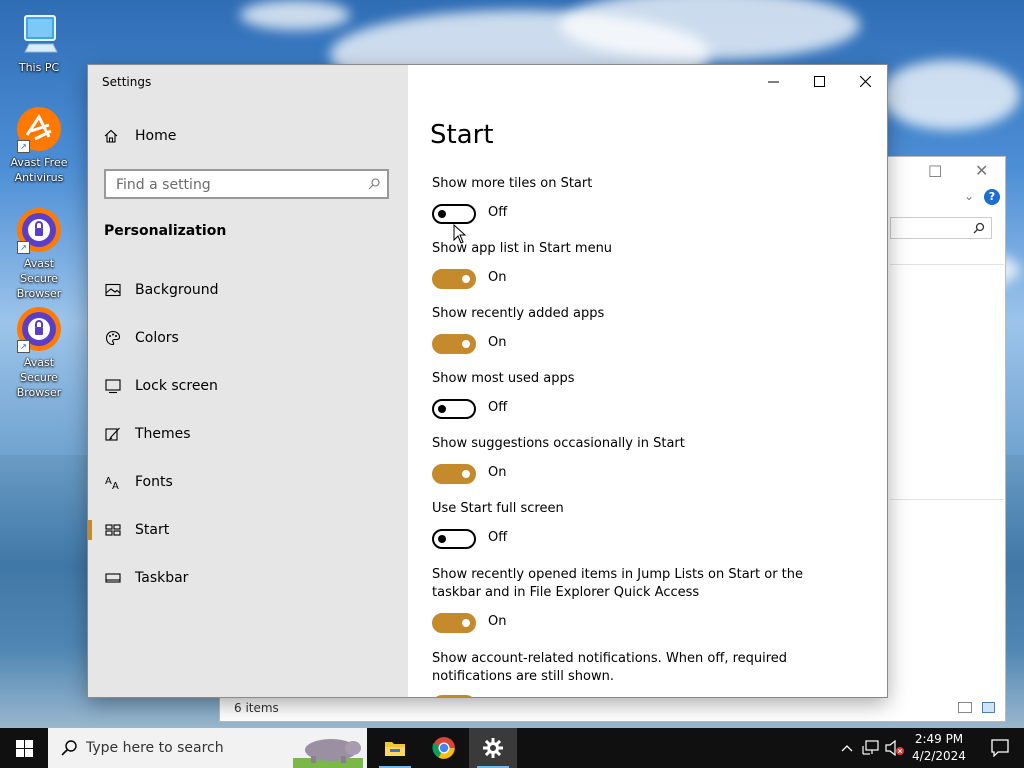  I want to click on toggle-account-notifications, so click(454, 696).